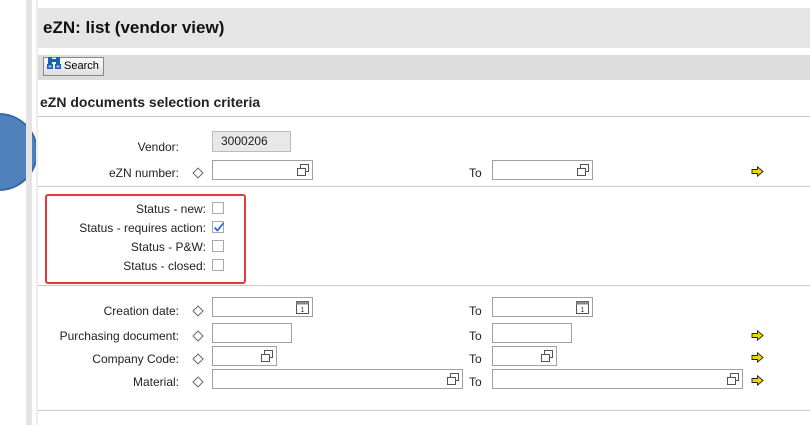  What do you see at coordinates (424, 116) in the screenshot?
I see `section-divider` at bounding box center [424, 116].